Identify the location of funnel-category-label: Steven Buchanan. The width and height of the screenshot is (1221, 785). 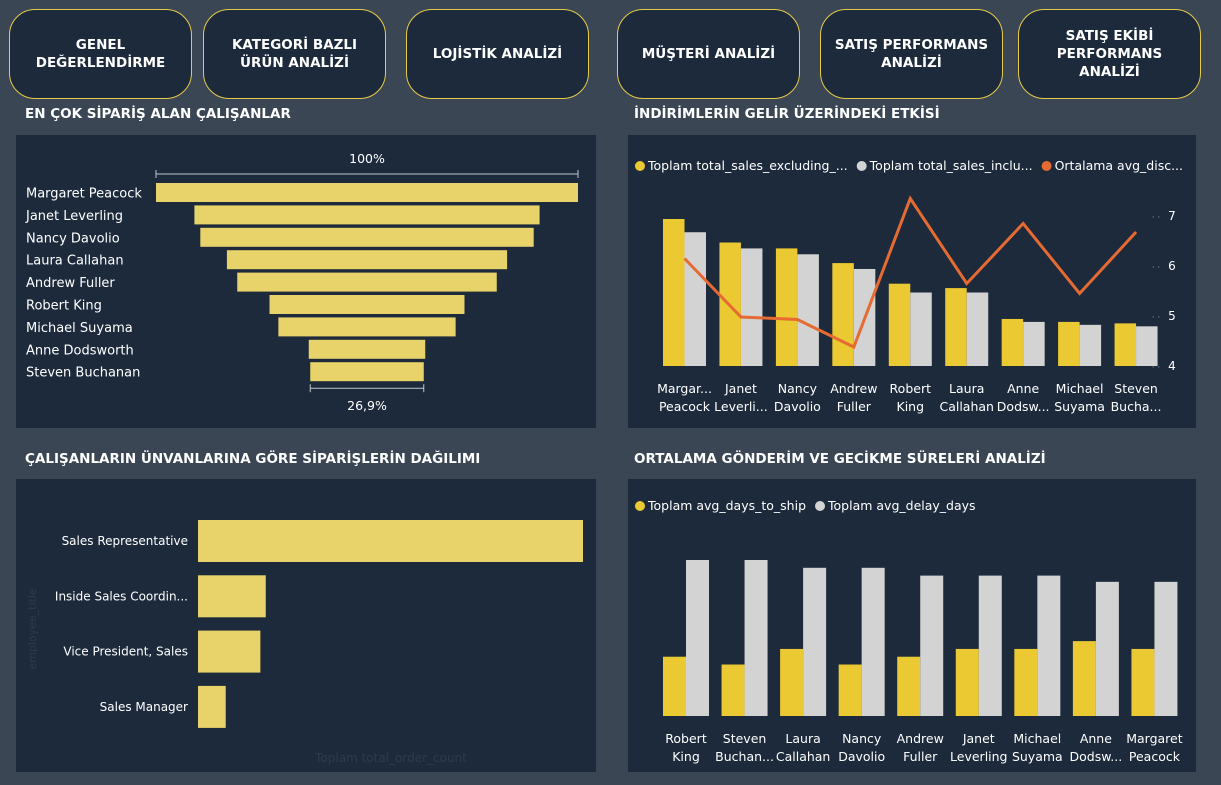
(83, 373).